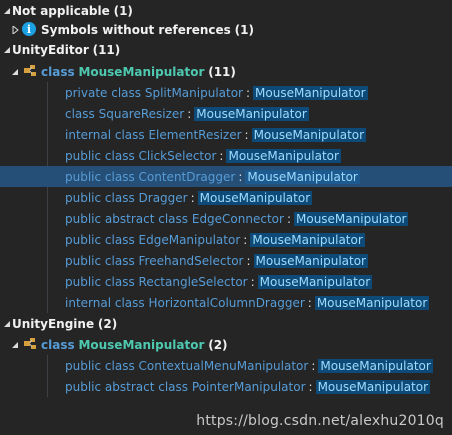 The height and width of the screenshot is (435, 452). Describe the element at coordinates (226, 323) in the screenshot. I see `group-unity-engine: UnityEngine (2)` at that location.